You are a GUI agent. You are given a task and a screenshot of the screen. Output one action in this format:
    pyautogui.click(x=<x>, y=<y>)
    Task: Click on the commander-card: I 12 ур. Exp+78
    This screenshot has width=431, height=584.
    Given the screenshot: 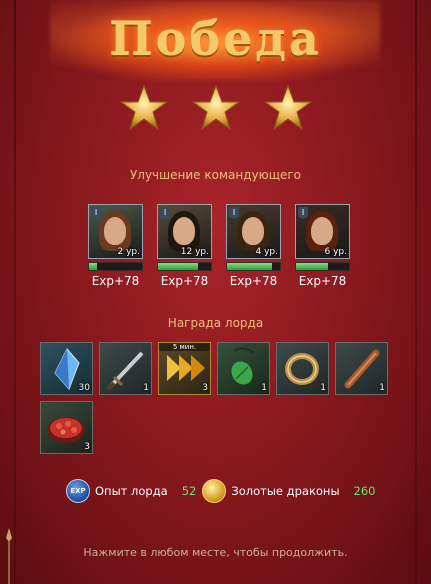 What is the action you would take?
    pyautogui.click(x=184, y=246)
    